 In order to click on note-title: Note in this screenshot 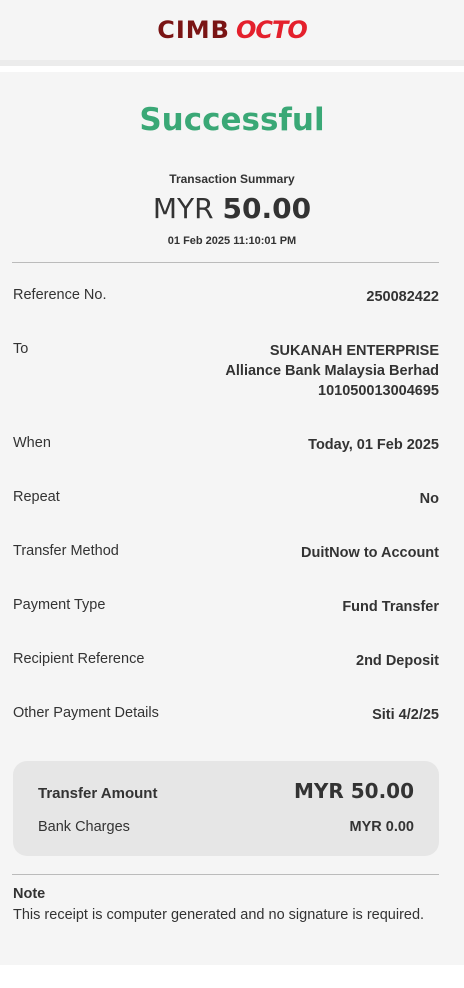, I will do `click(29, 894)`.